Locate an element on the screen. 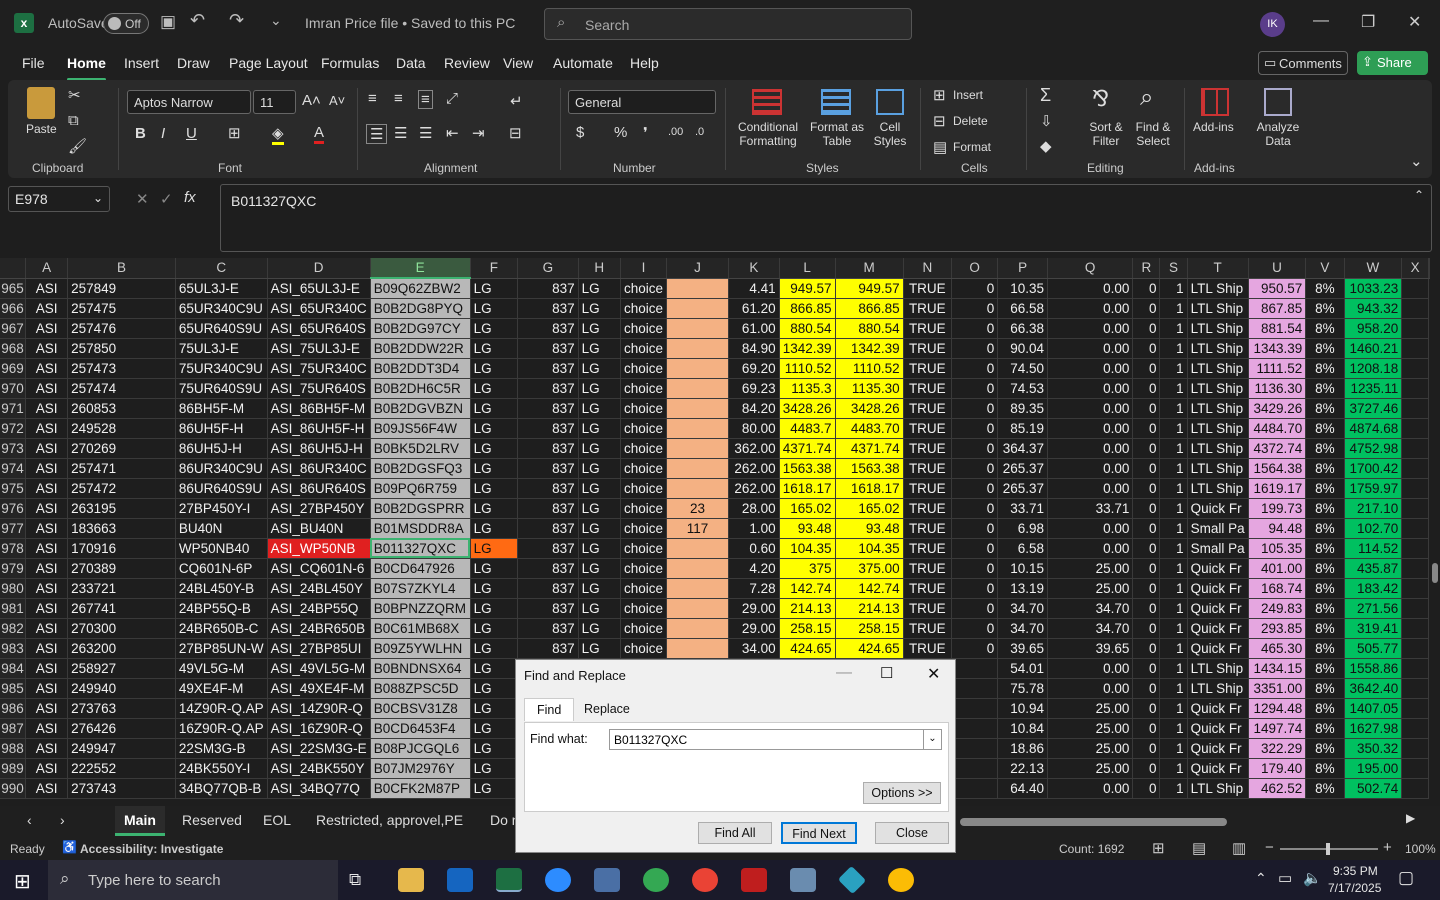  grid-cell: 263195 is located at coordinates (121, 508).